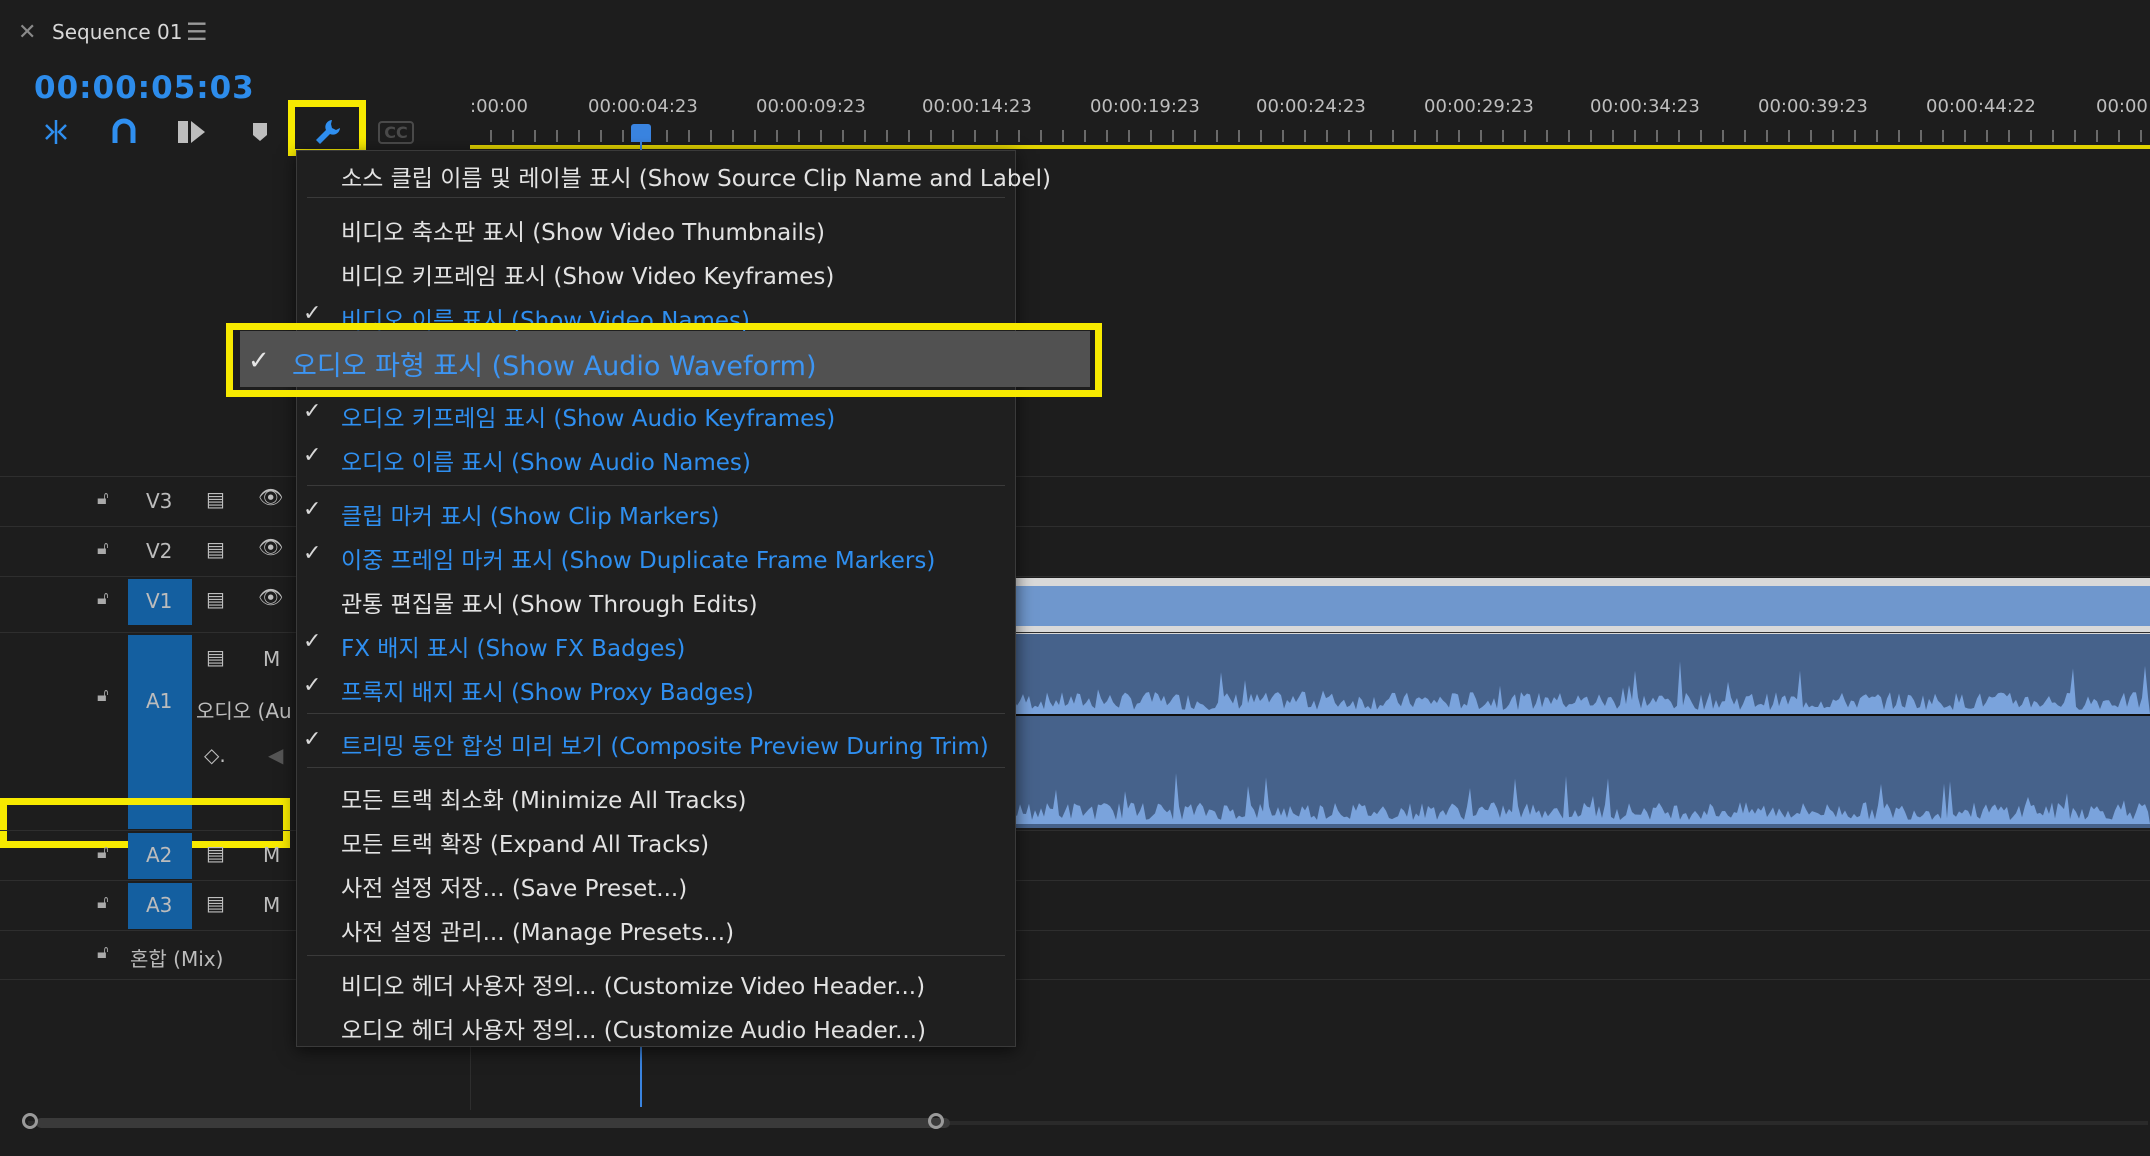 The width and height of the screenshot is (2150, 1156). What do you see at coordinates (1582, 715) in the screenshot?
I see `channel-divider` at bounding box center [1582, 715].